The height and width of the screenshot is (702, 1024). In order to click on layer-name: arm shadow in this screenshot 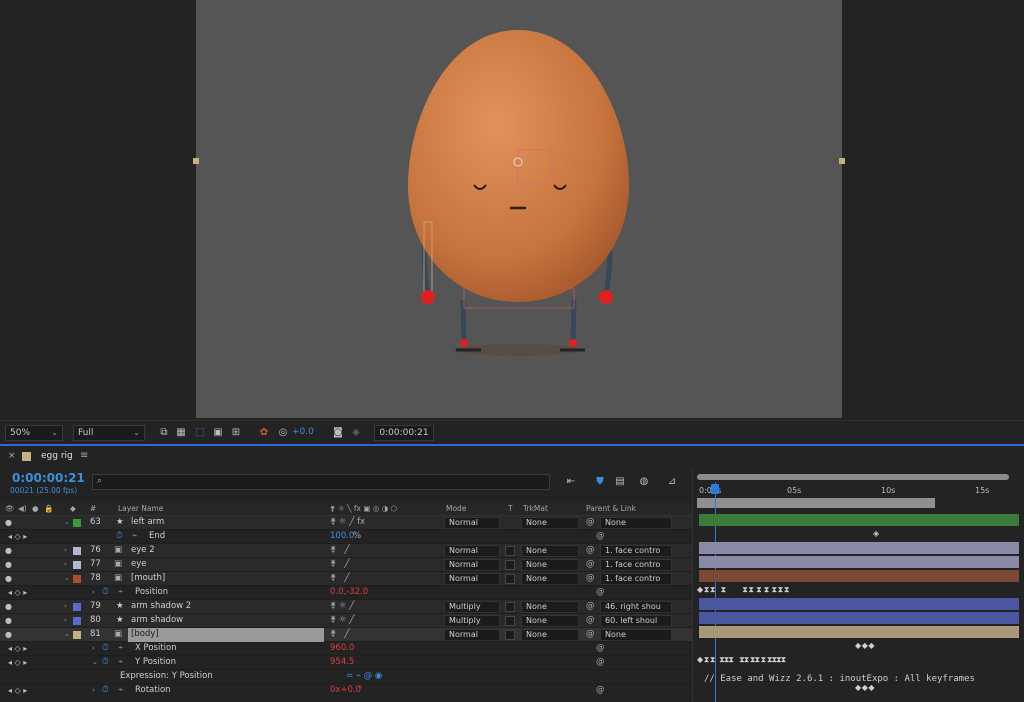, I will do `click(157, 620)`.